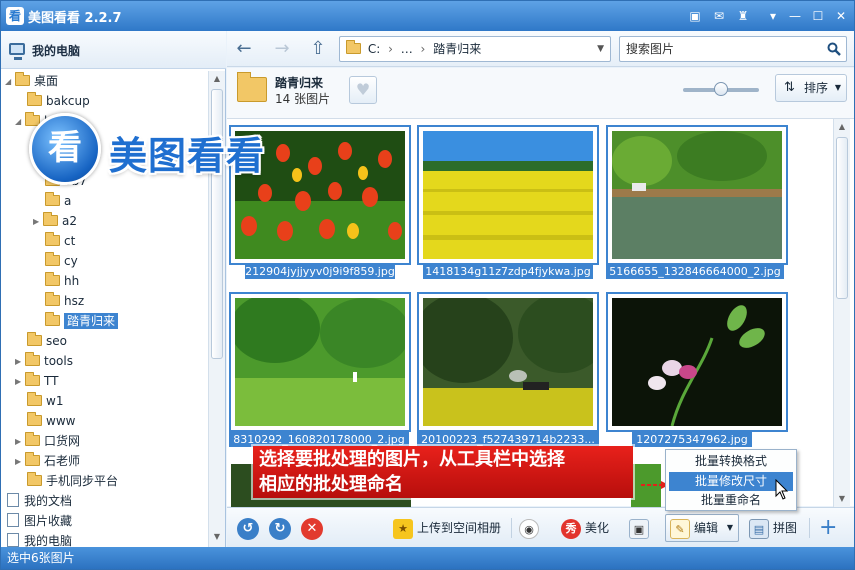 The width and height of the screenshot is (855, 570). I want to click on mail-icon: ✉, so click(719, 16).